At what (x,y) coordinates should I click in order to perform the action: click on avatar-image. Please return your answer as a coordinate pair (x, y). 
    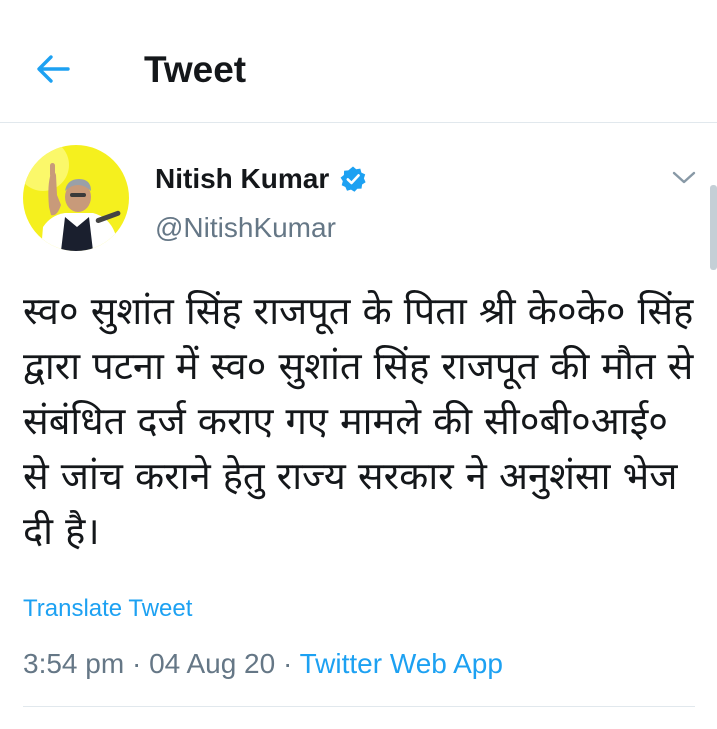
    Looking at the image, I should click on (76, 198).